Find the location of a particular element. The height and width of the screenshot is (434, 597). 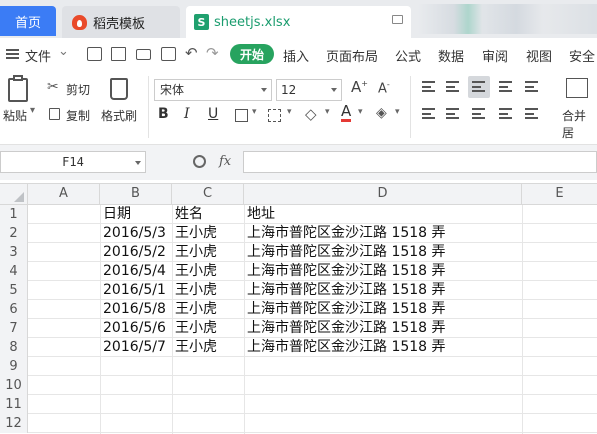

cell: 姓名 is located at coordinates (187, 214).